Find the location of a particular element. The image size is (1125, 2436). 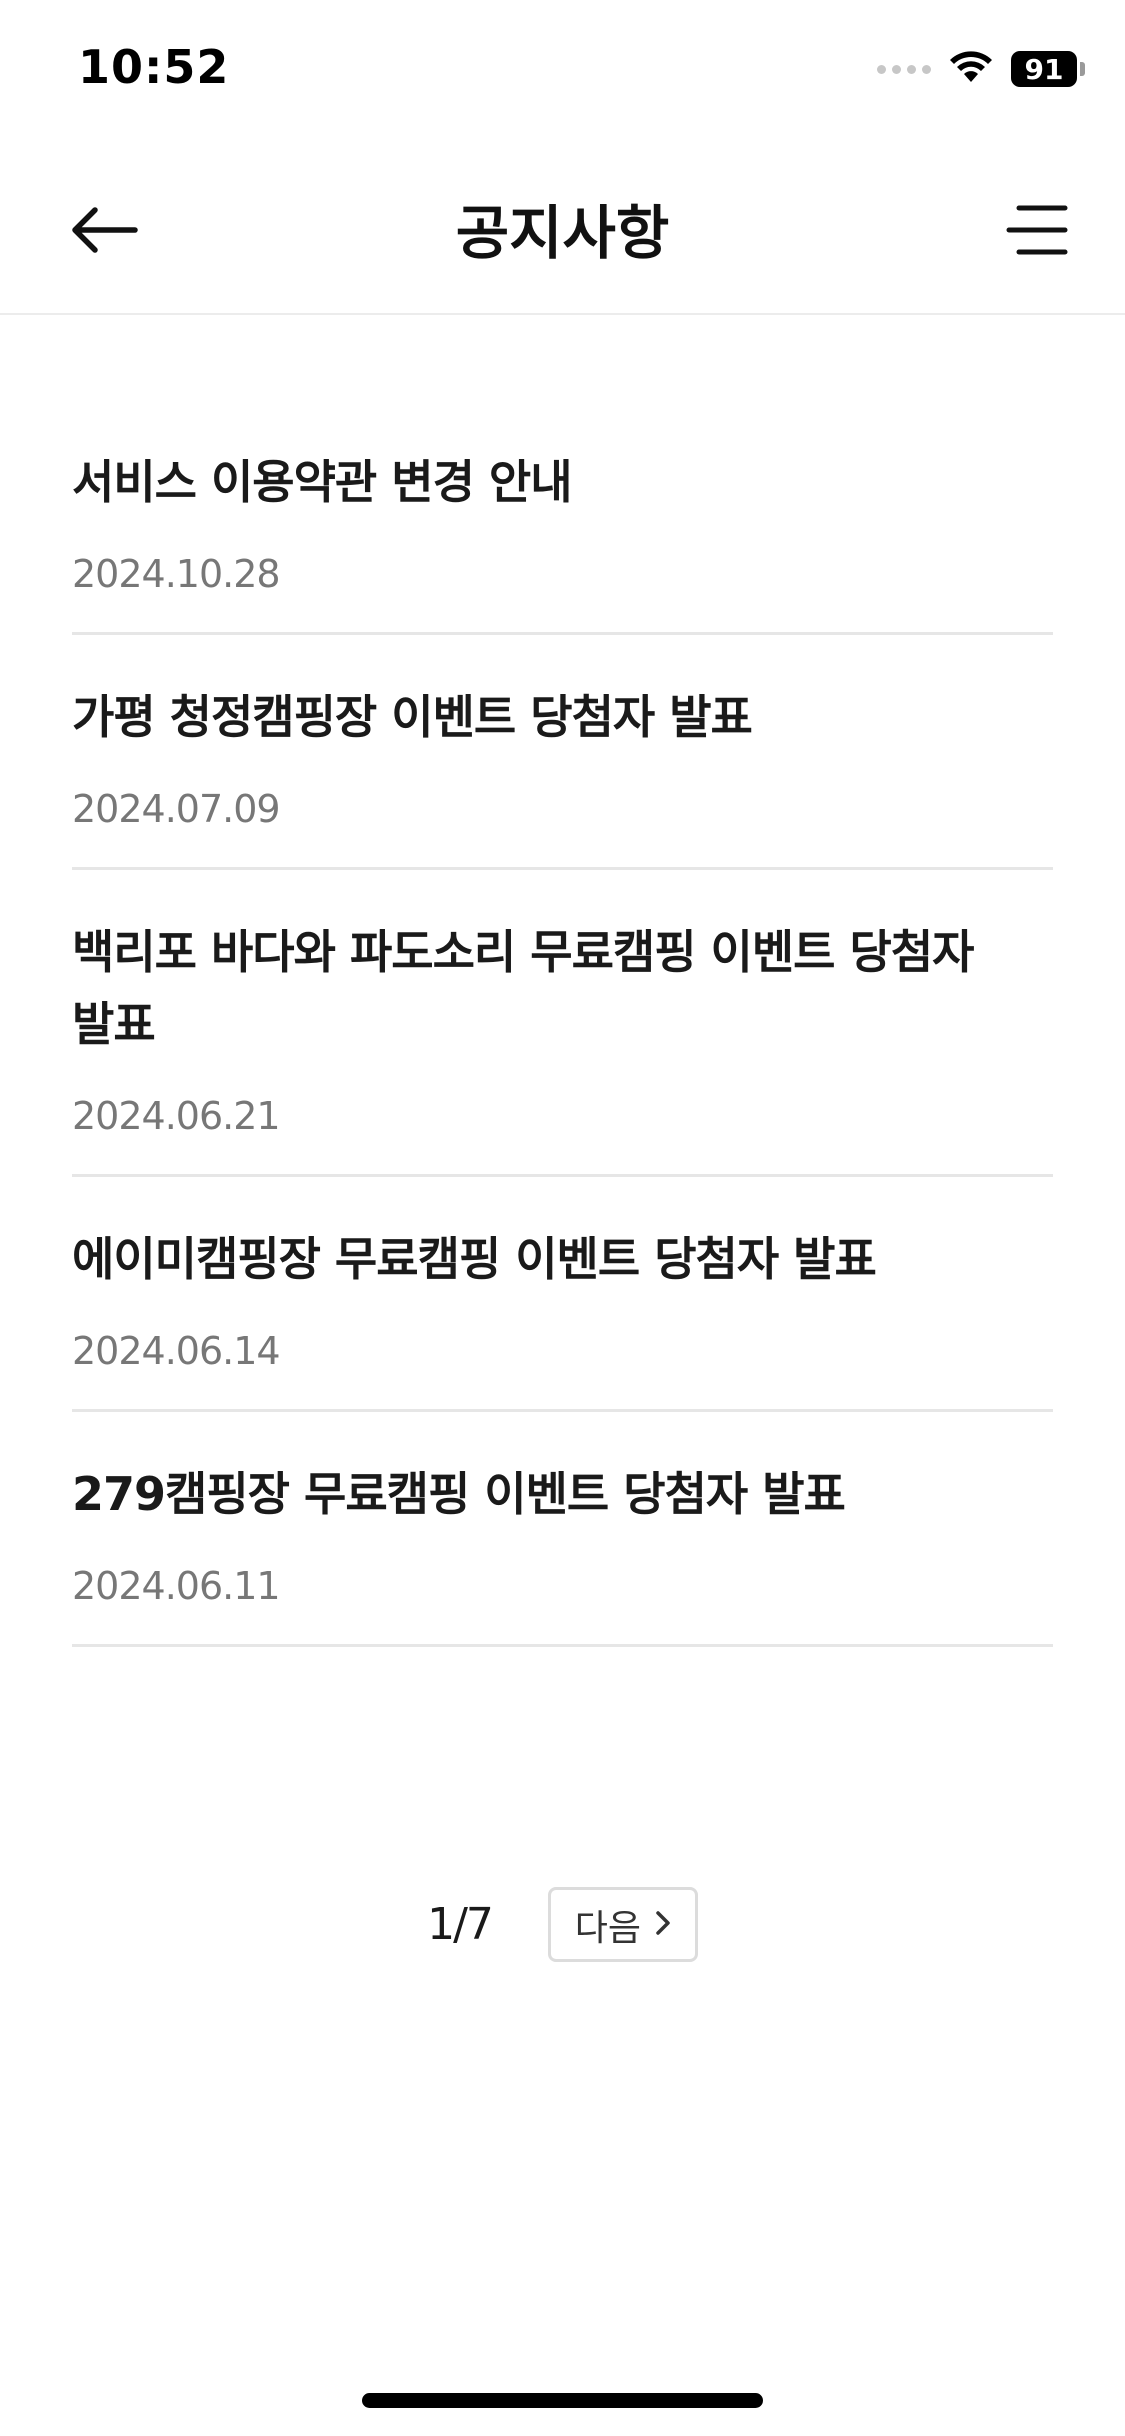

notice-date: 2024.10.28 is located at coordinates (176, 574).